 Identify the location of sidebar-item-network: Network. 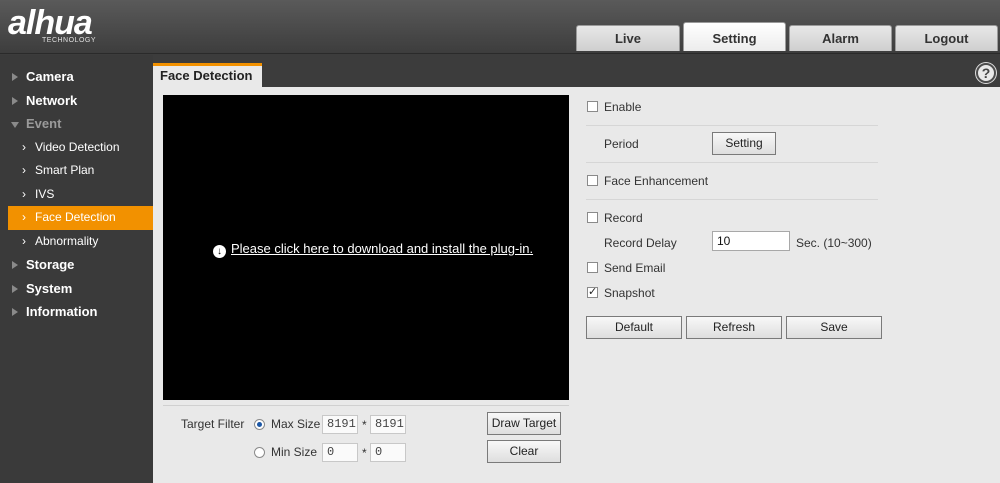
(76, 101).